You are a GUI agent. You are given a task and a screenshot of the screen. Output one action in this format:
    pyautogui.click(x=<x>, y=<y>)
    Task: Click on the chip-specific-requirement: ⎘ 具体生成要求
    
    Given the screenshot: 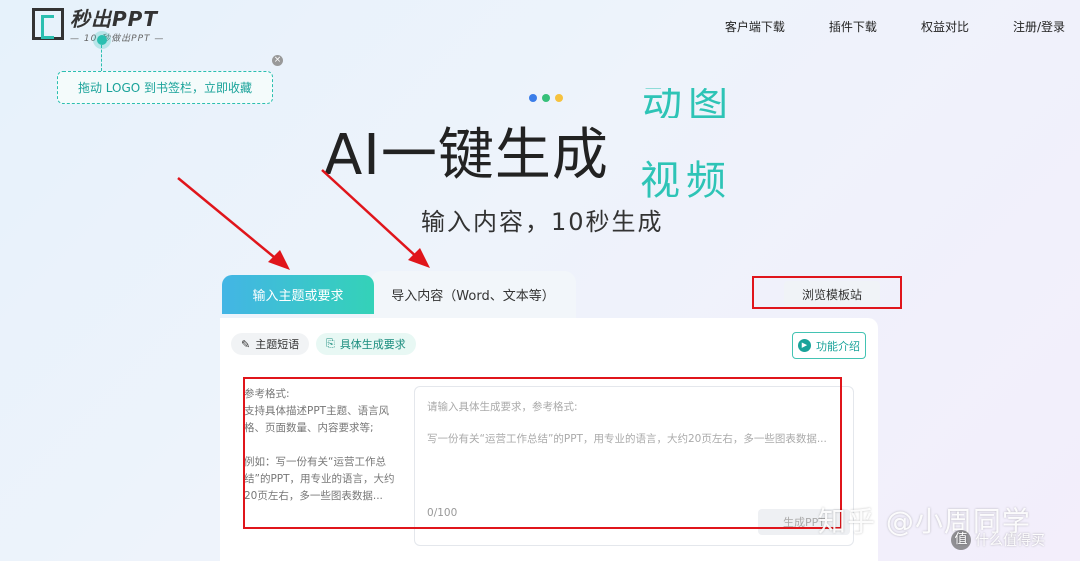 What is the action you would take?
    pyautogui.click(x=366, y=344)
    